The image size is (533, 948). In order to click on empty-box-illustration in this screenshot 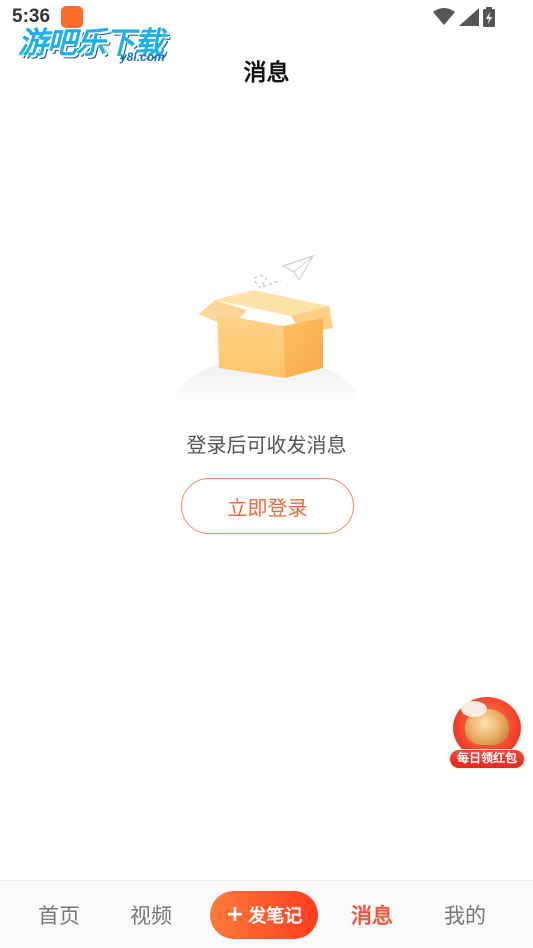, I will do `click(267, 331)`.